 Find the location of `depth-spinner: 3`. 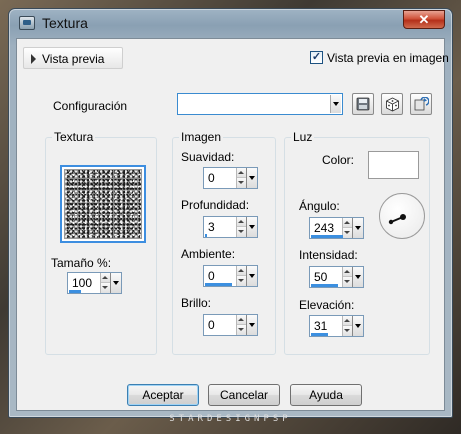

depth-spinner: 3 is located at coordinates (230, 227).